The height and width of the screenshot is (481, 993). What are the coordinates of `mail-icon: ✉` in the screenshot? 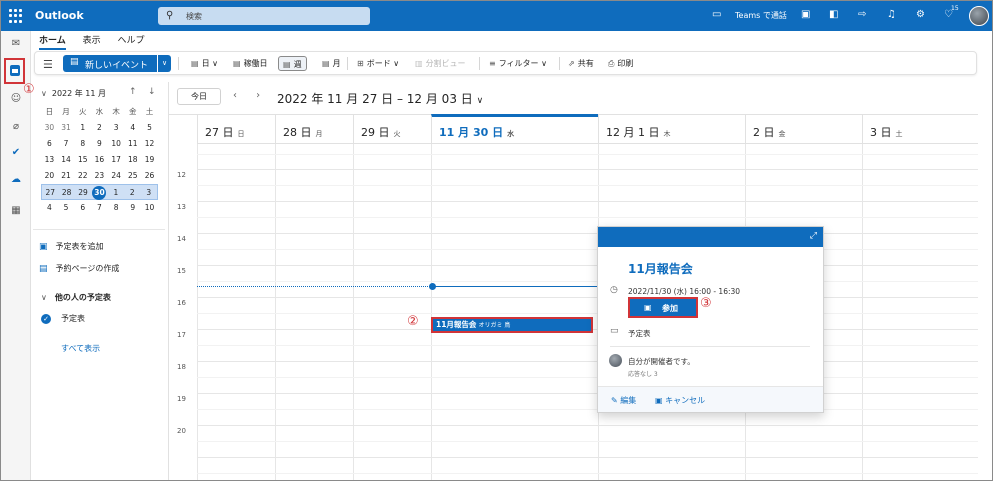 It's located at (16, 44).